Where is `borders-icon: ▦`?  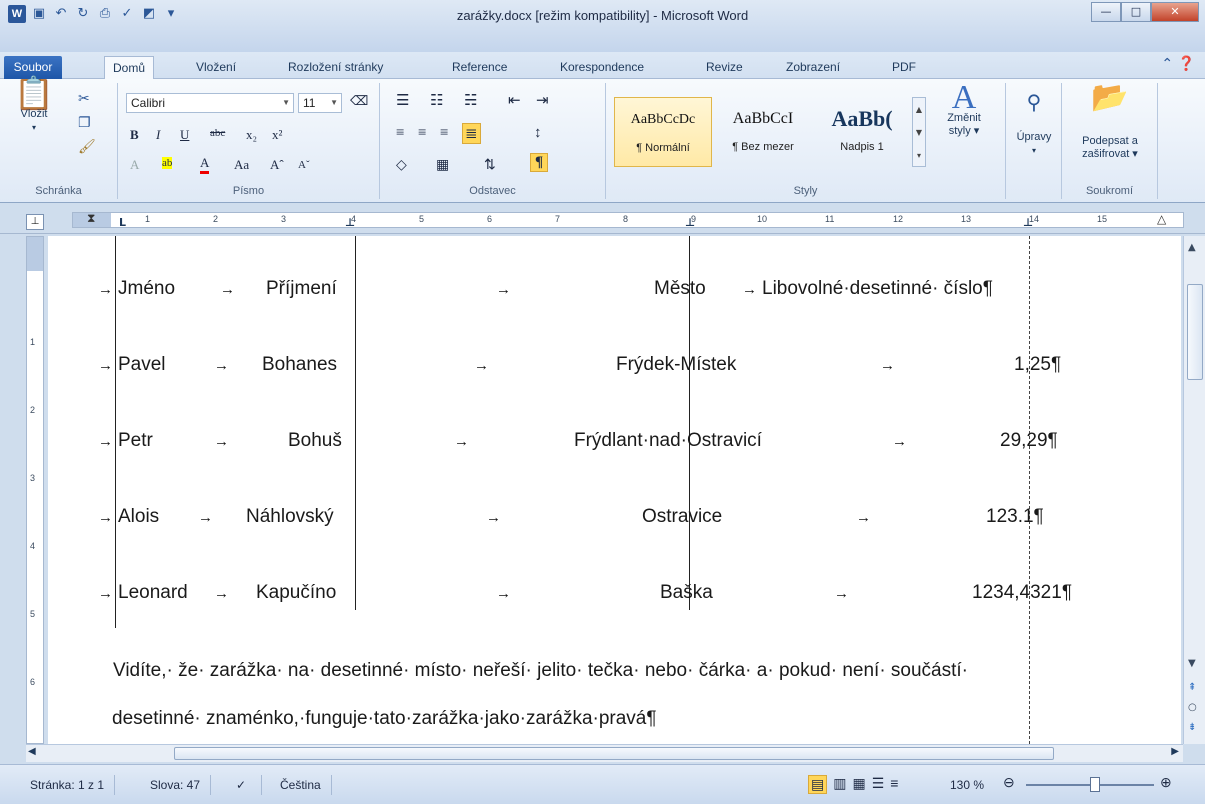 borders-icon: ▦ is located at coordinates (442, 165).